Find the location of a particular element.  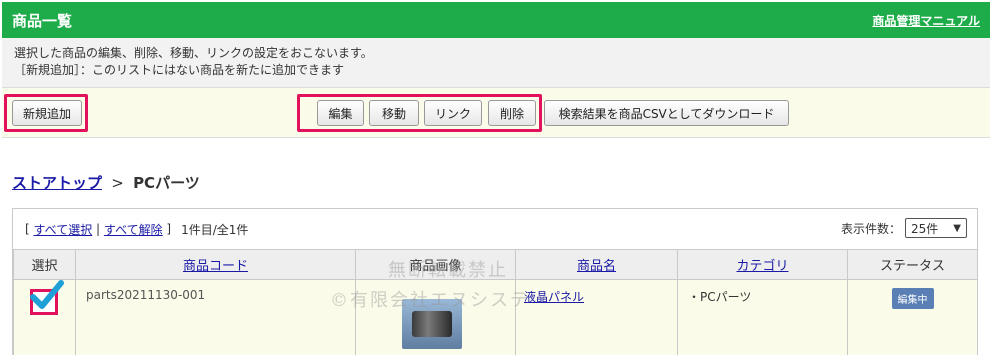

breadcrumb-store-top: ストアトップ is located at coordinates (57, 183).